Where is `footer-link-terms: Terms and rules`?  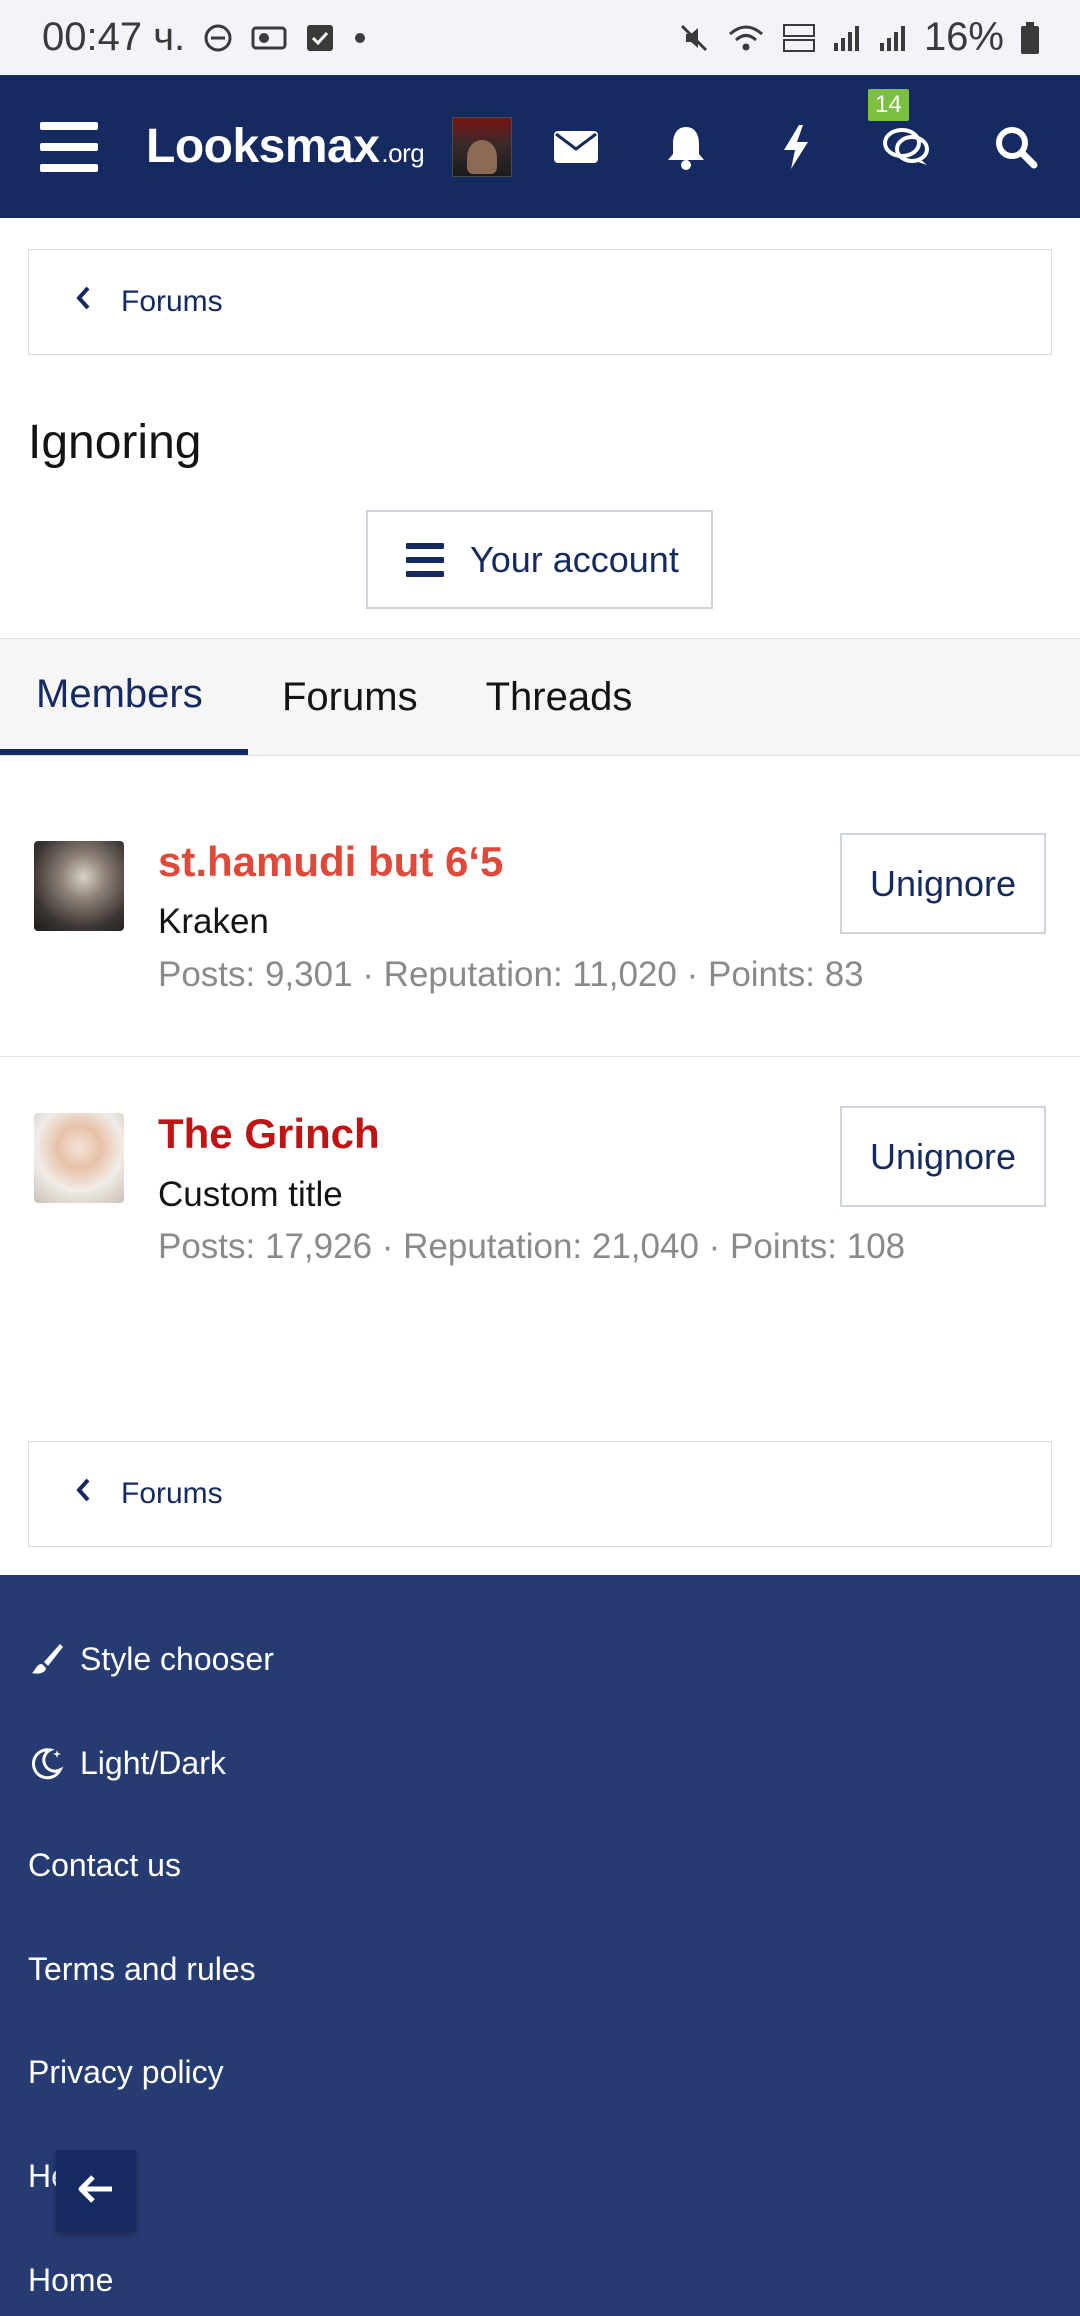
footer-link-terms: Terms and rules is located at coordinates (142, 1969).